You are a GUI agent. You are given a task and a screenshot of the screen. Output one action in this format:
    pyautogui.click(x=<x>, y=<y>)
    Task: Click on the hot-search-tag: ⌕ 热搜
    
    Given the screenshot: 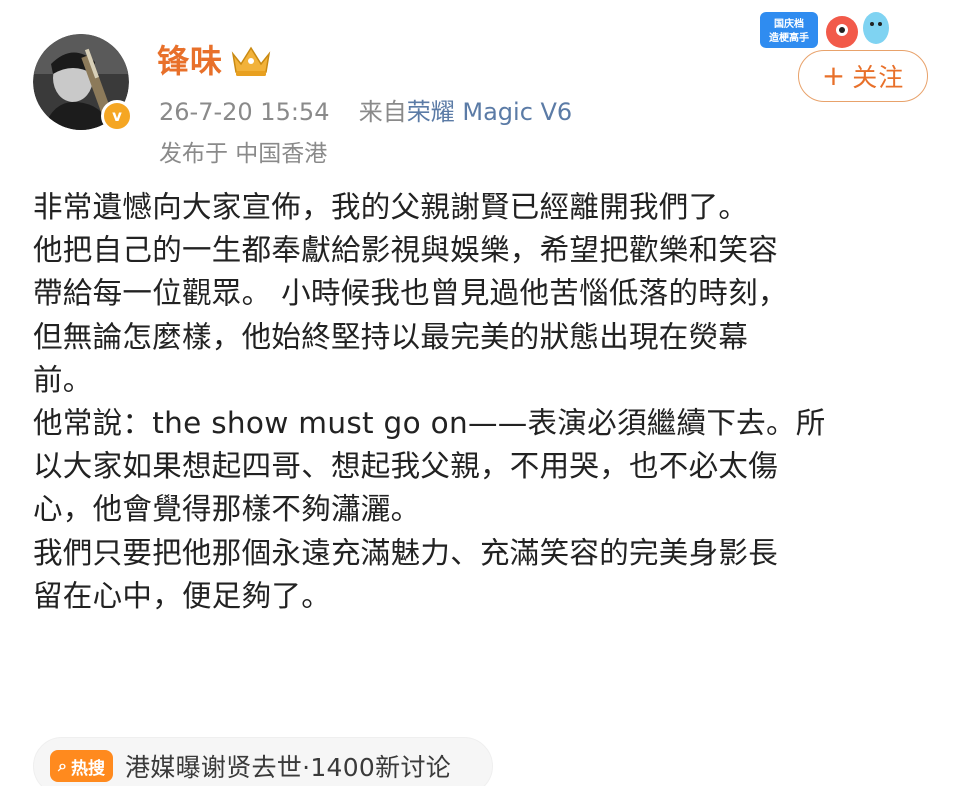 What is the action you would take?
    pyautogui.click(x=81, y=766)
    